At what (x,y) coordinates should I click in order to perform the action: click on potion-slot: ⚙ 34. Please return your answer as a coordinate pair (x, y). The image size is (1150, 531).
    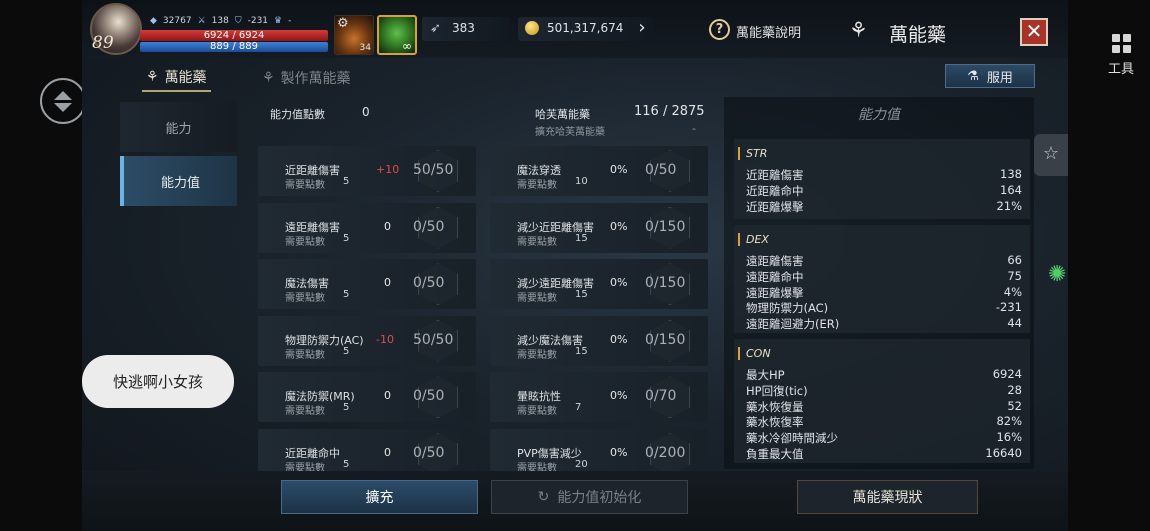
    Looking at the image, I should click on (354, 35).